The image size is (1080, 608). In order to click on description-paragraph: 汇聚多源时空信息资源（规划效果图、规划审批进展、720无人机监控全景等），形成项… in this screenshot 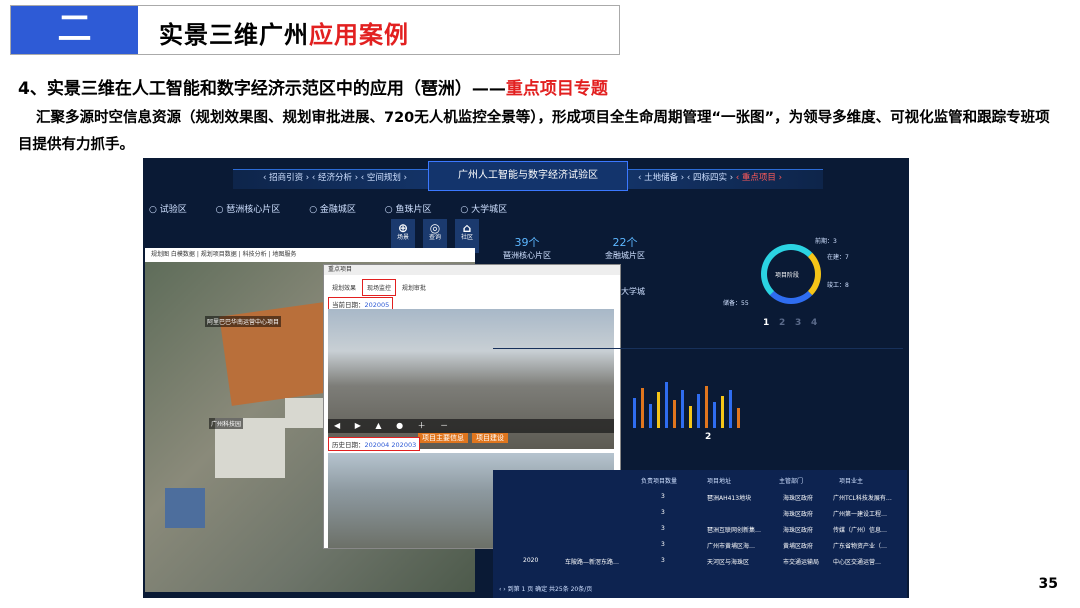, I will do `click(534, 131)`.